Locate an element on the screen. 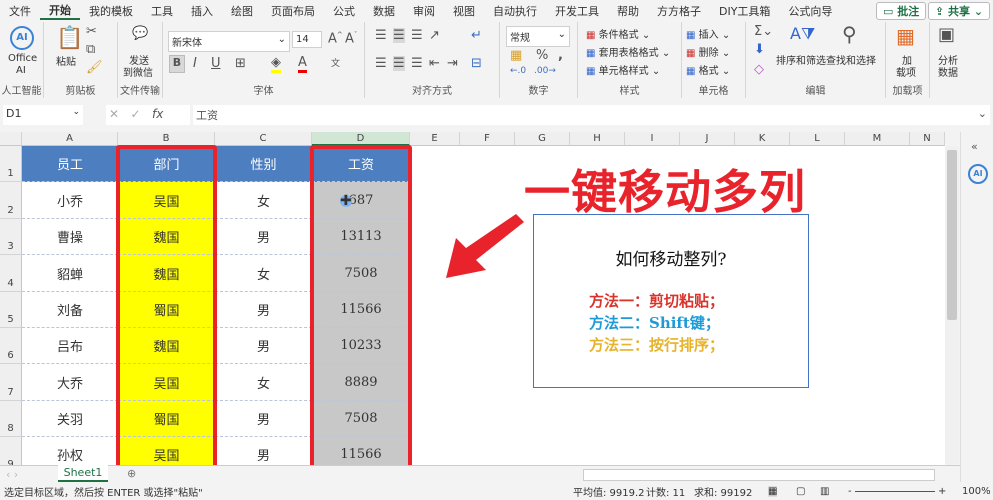 This screenshot has width=993, height=500. sheet-nav-icon: ‹ › is located at coordinates (12, 474).